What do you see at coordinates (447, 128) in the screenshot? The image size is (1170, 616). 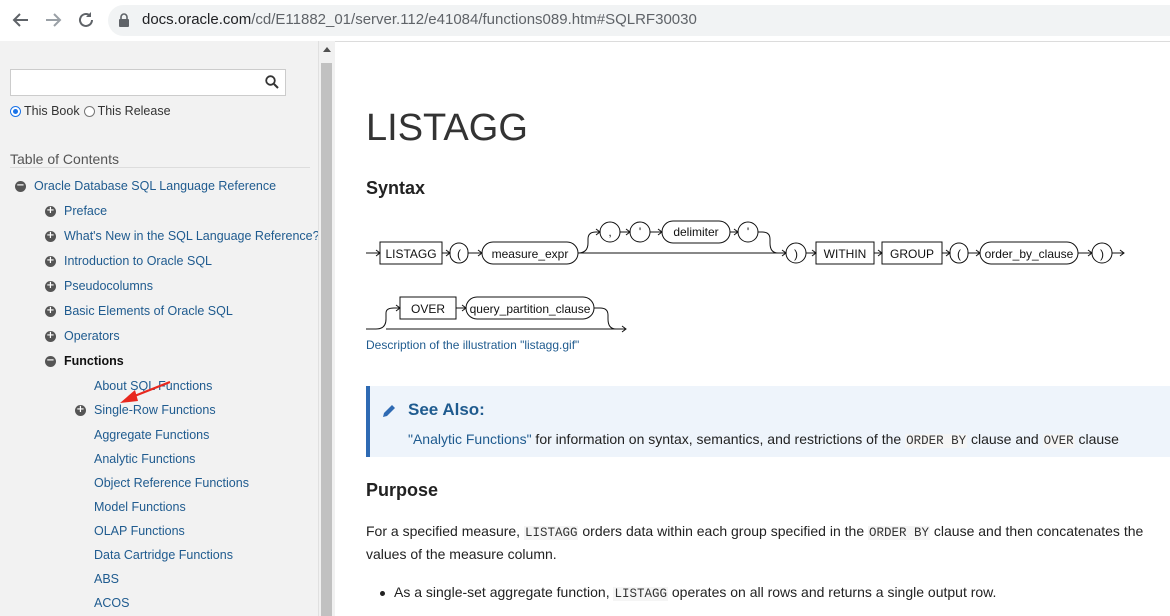 I see `page-title: LISTAGG` at bounding box center [447, 128].